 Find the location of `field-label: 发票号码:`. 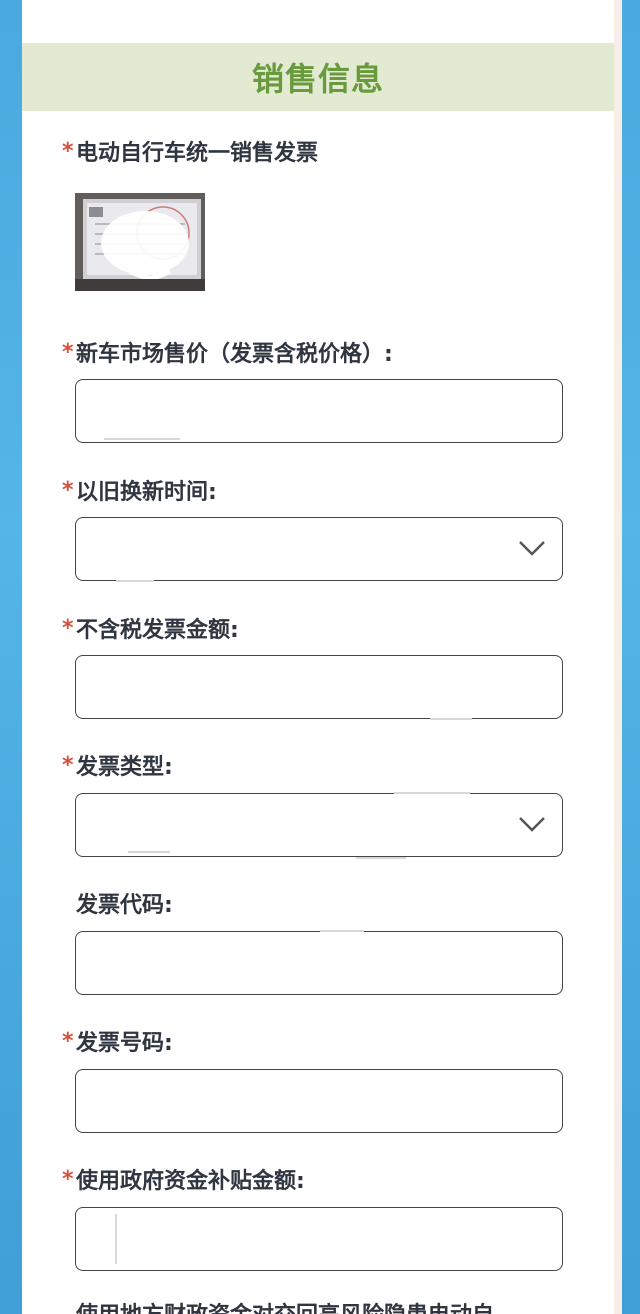

field-label: 发票号码: is located at coordinates (124, 1043).